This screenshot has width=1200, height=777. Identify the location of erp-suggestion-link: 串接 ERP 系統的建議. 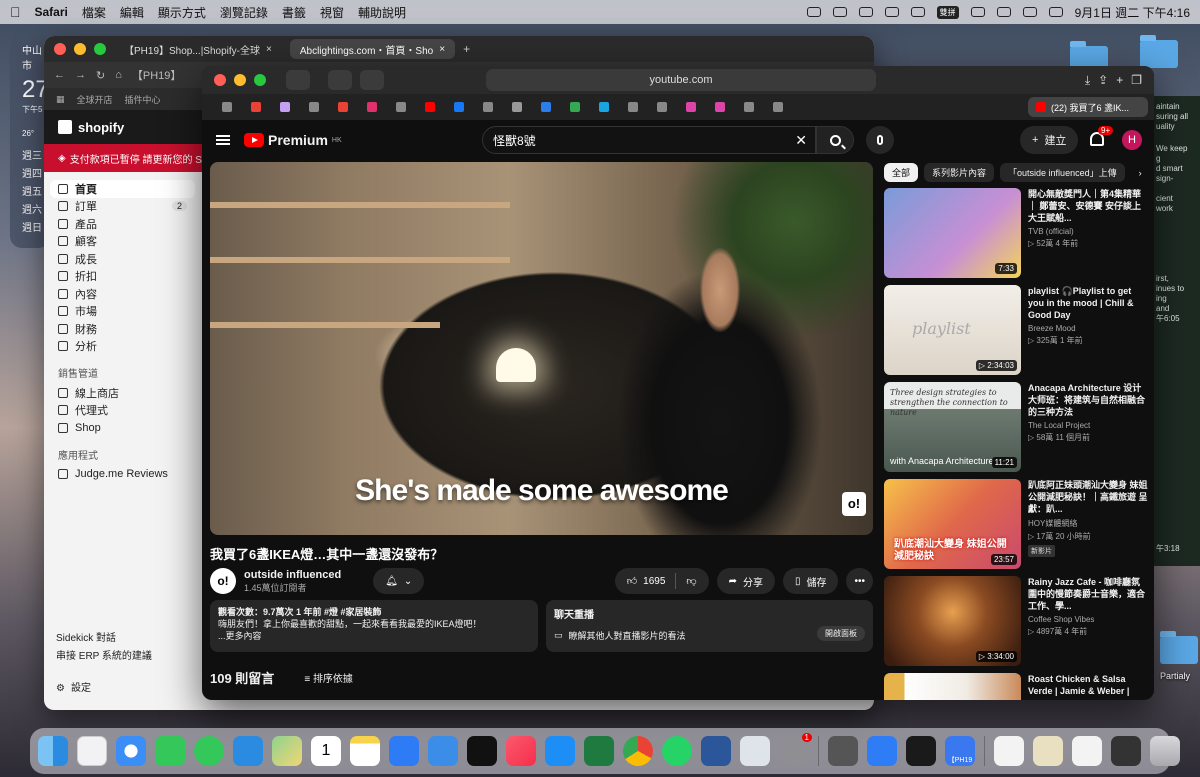
(104, 657).